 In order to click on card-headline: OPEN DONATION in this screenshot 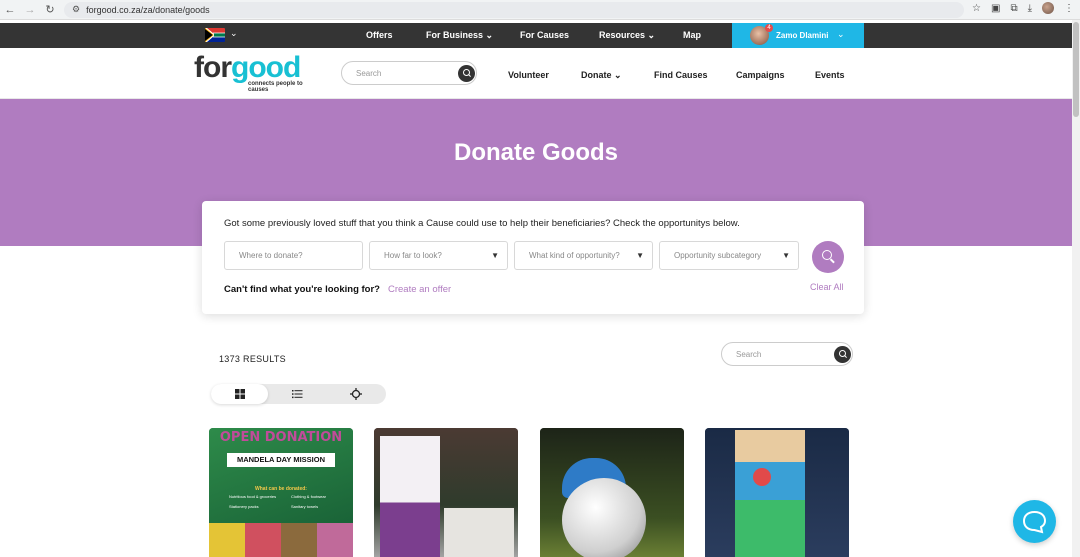, I will do `click(281, 437)`.